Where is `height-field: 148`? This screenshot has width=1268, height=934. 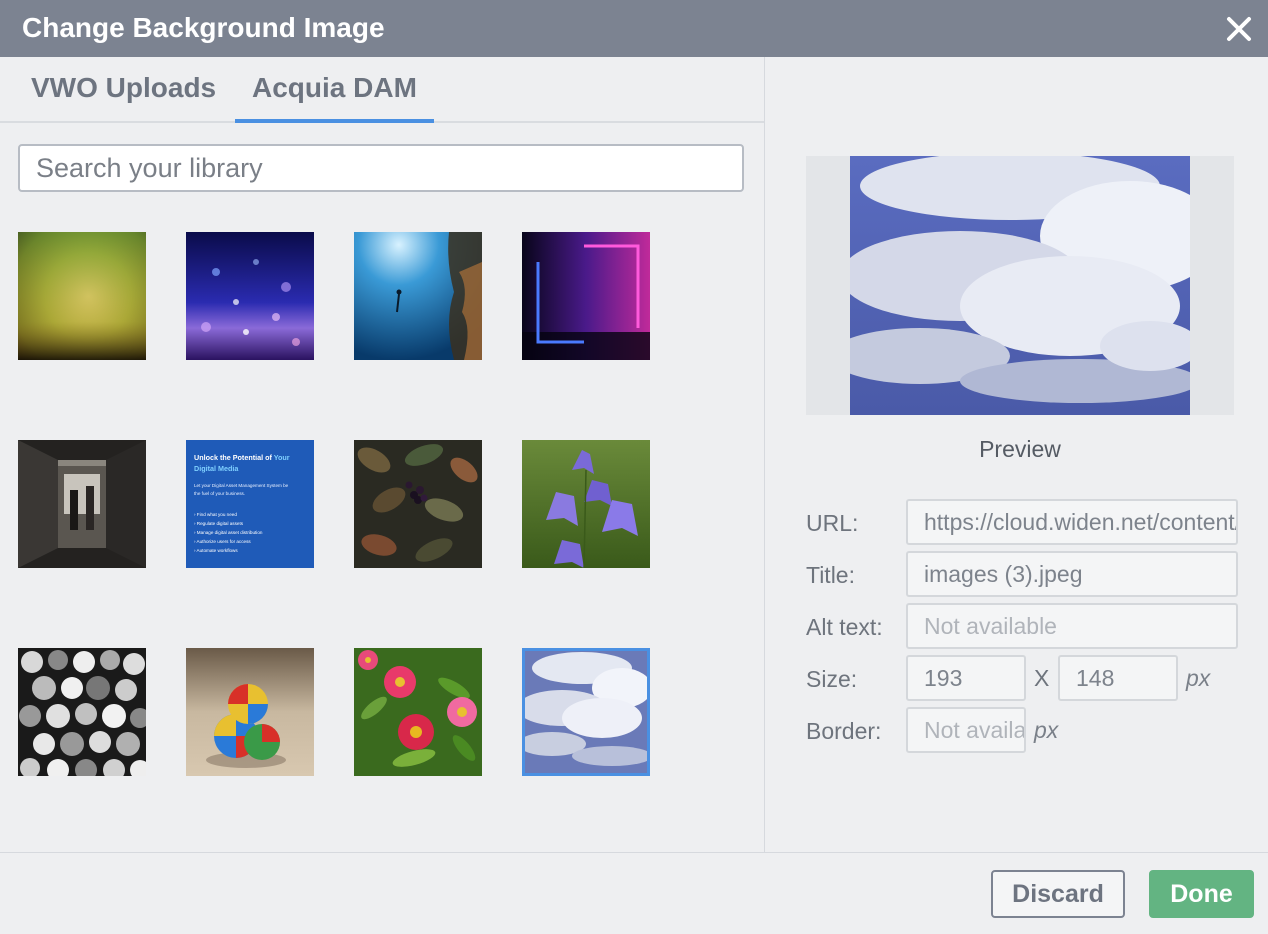 height-field: 148 is located at coordinates (1118, 678).